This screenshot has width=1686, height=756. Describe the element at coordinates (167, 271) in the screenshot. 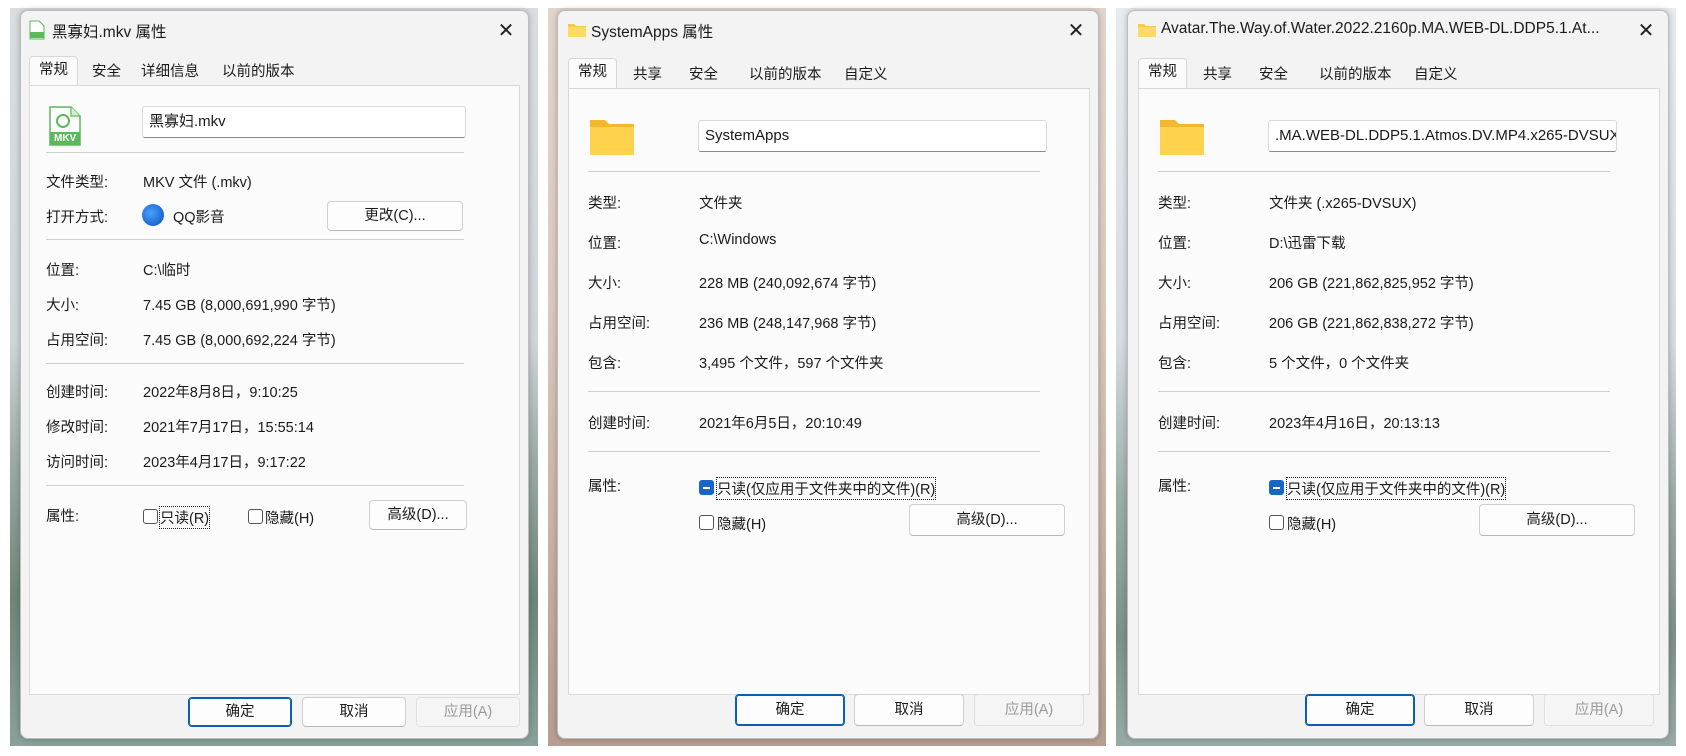

I see `location-value: C:\临时` at that location.